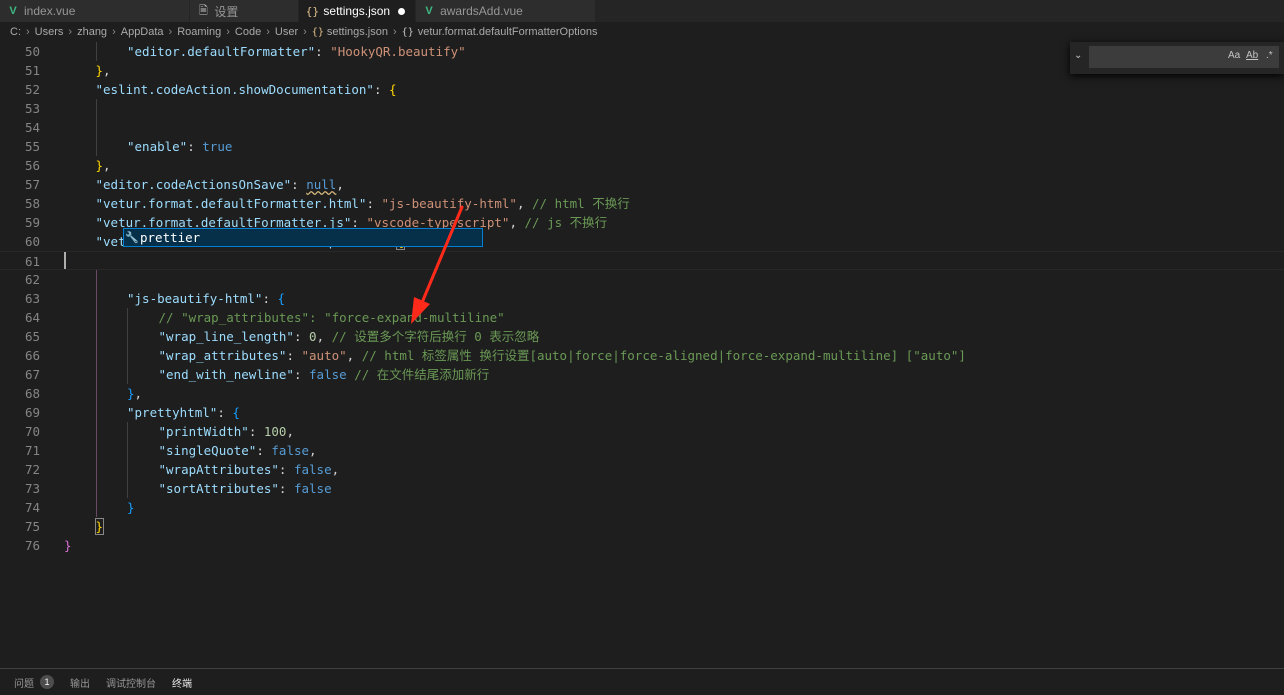 Image resolution: width=1284 pixels, height=695 pixels. What do you see at coordinates (437, 264) in the screenshot?
I see `annotation-arrow` at bounding box center [437, 264].